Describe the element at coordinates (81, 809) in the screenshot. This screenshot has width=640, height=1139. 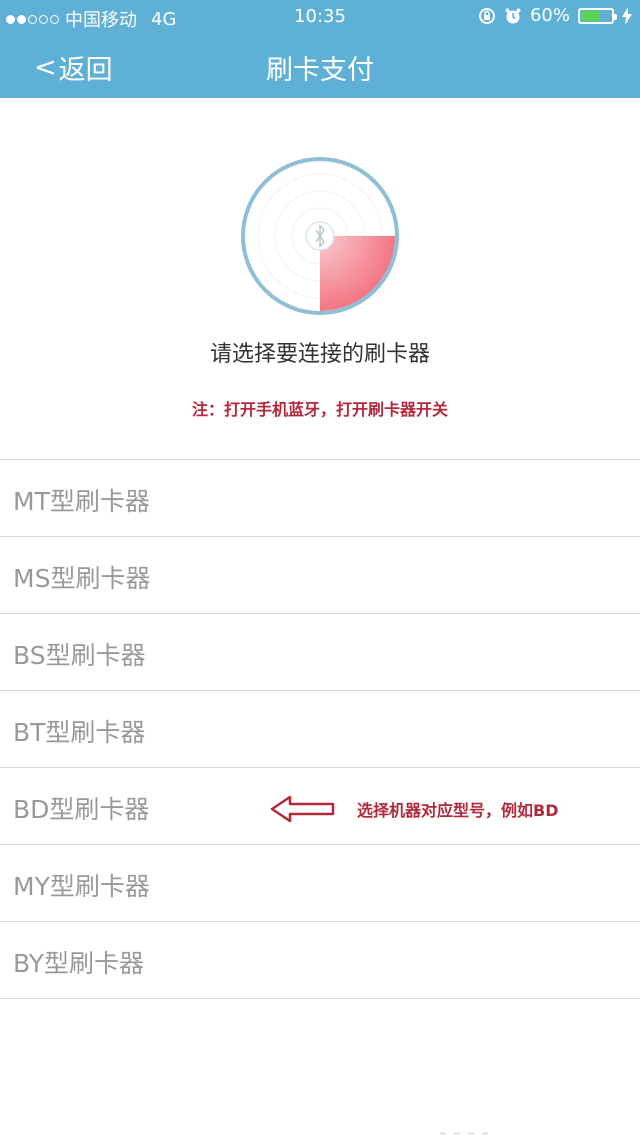
I see `list-item-label: BD型刷卡器` at that location.